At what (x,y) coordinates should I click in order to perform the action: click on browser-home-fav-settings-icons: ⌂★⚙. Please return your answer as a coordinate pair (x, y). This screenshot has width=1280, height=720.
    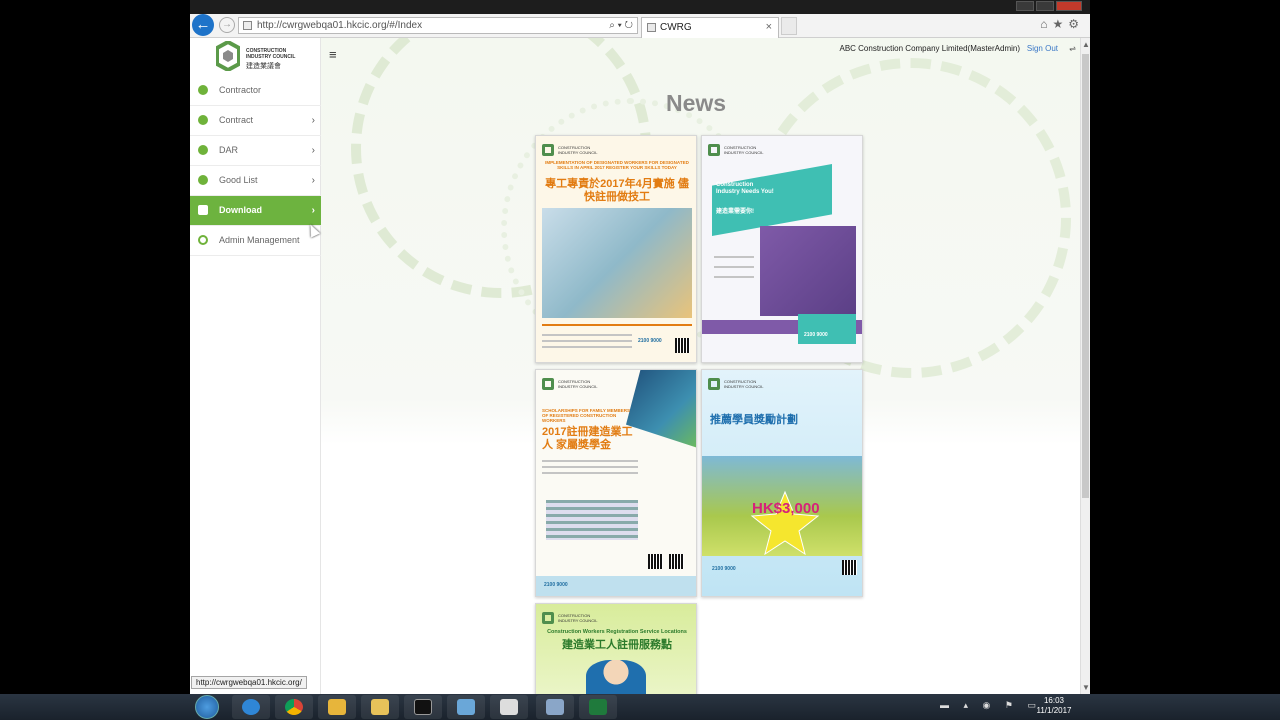
    Looking at the image, I should click on (1062, 24).